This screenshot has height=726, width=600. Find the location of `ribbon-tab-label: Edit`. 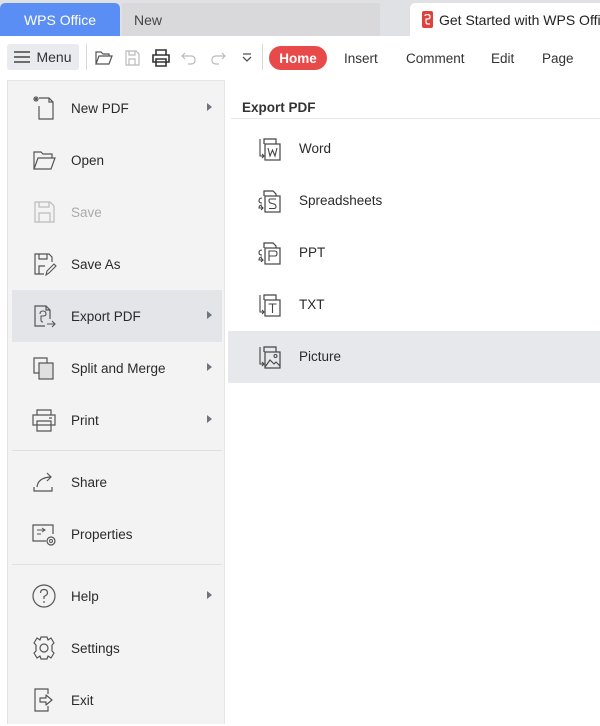

ribbon-tab-label: Edit is located at coordinates (503, 58).